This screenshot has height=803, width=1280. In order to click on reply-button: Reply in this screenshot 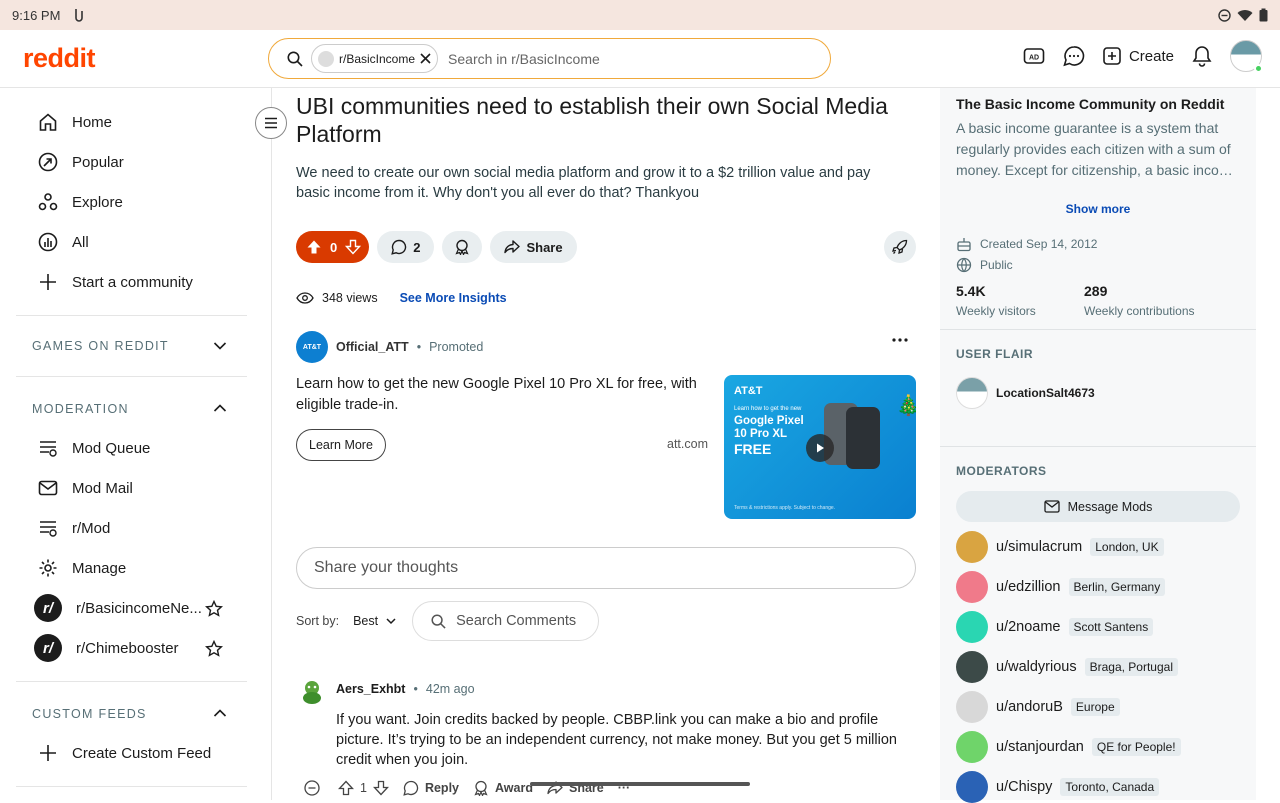, I will do `click(431, 788)`.